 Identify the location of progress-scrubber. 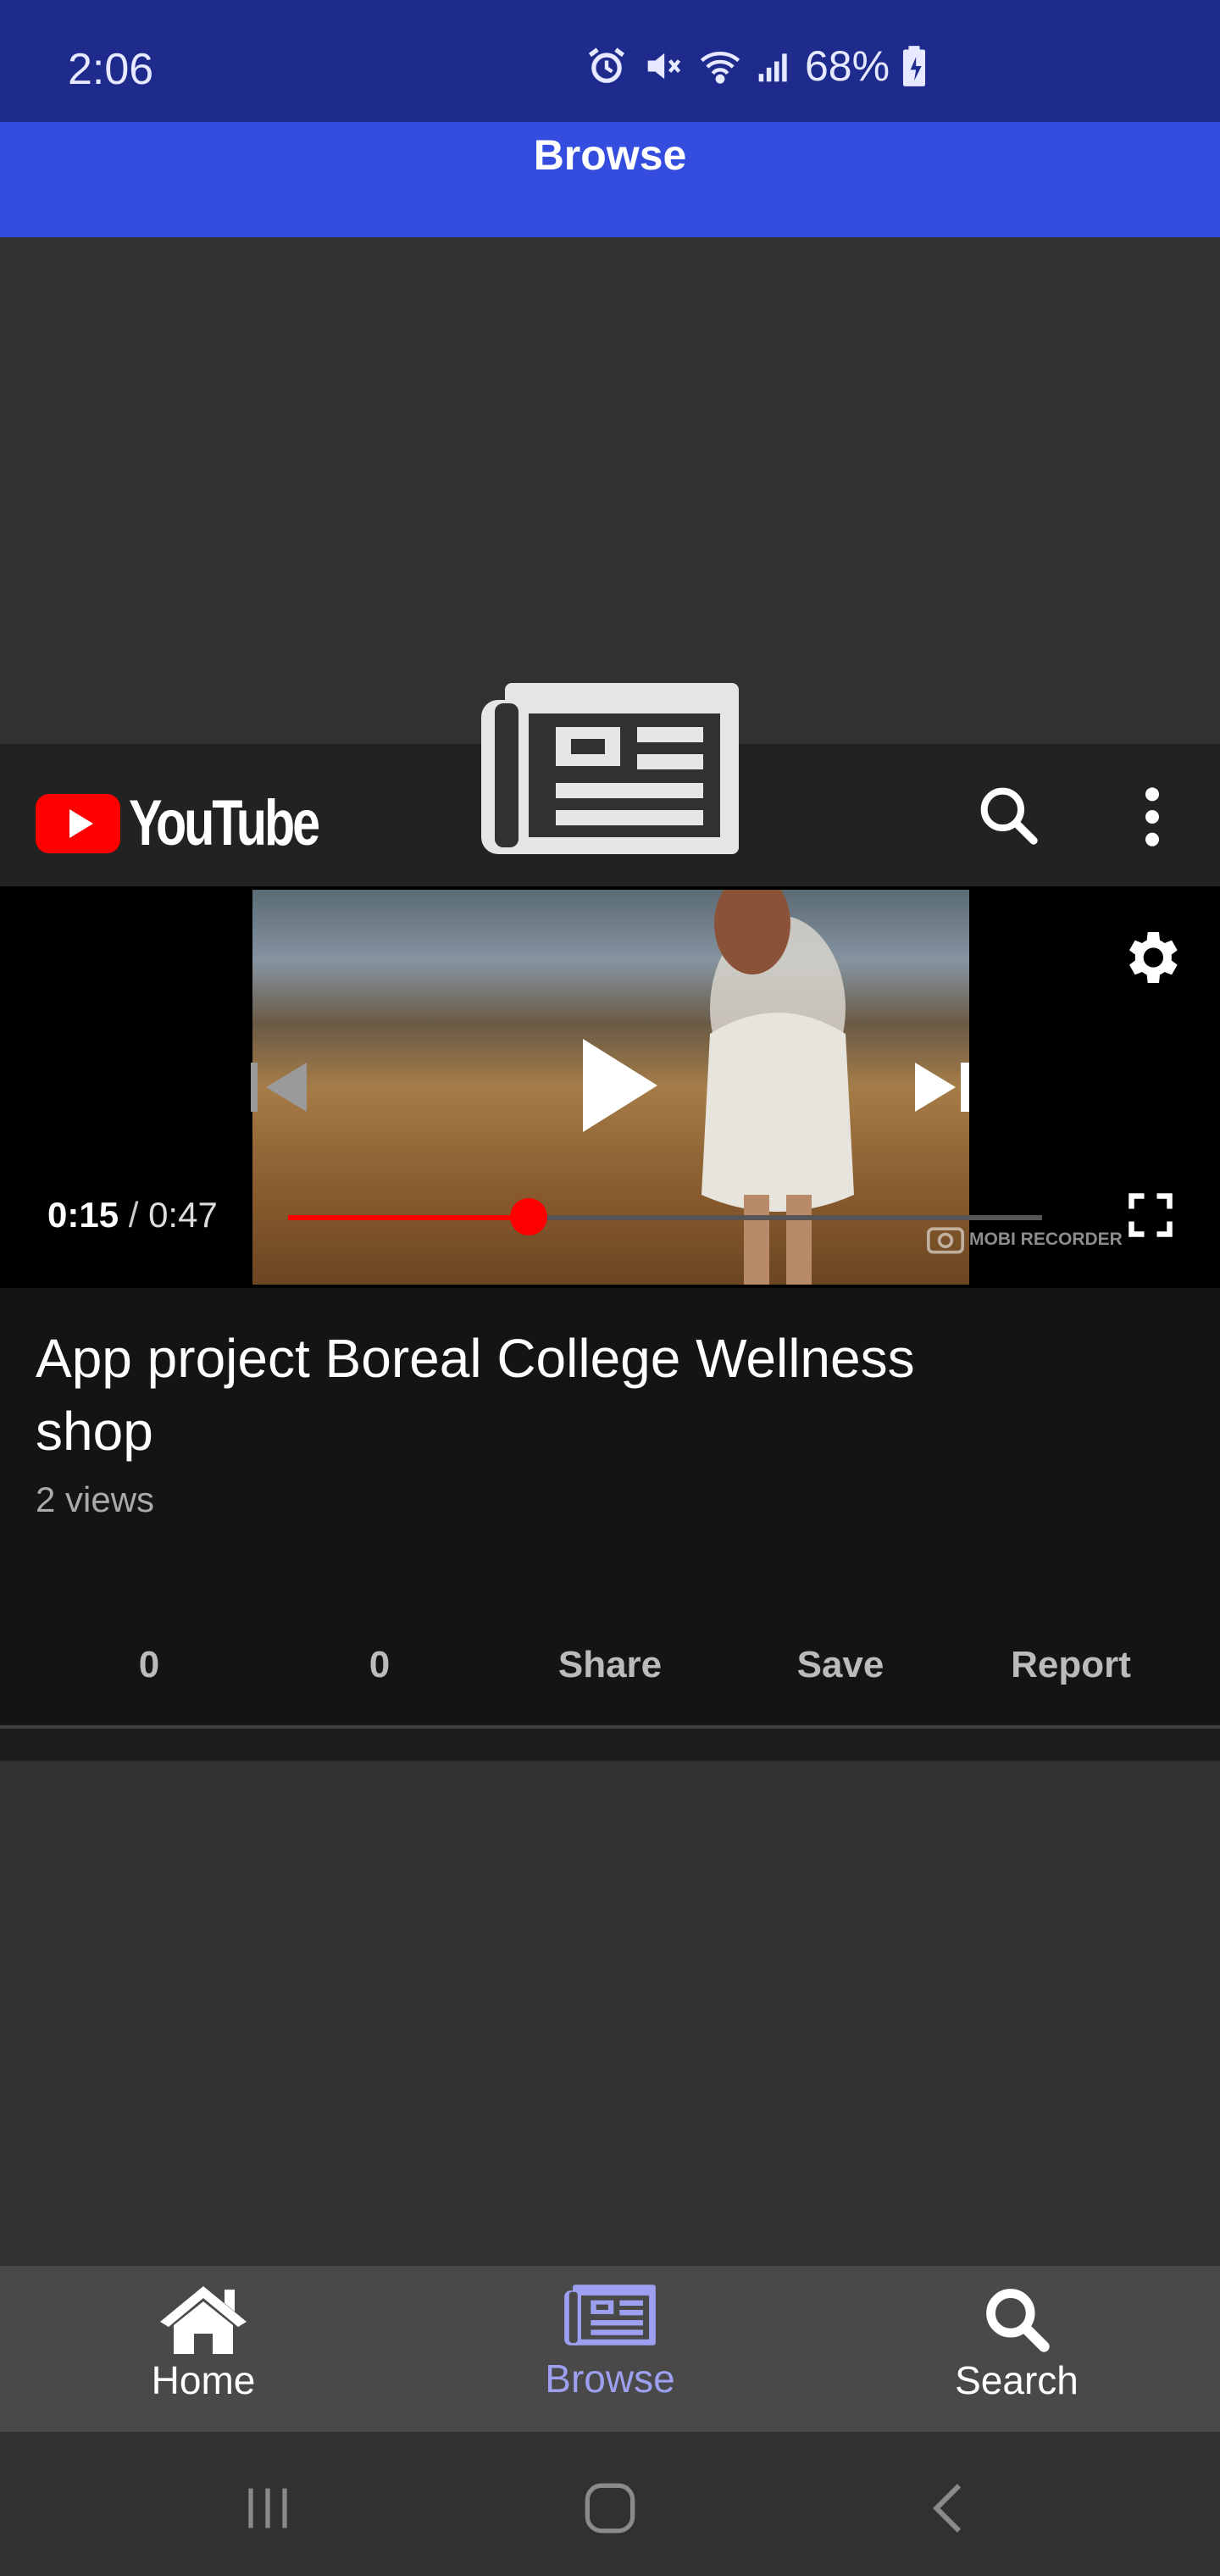
(528, 1216).